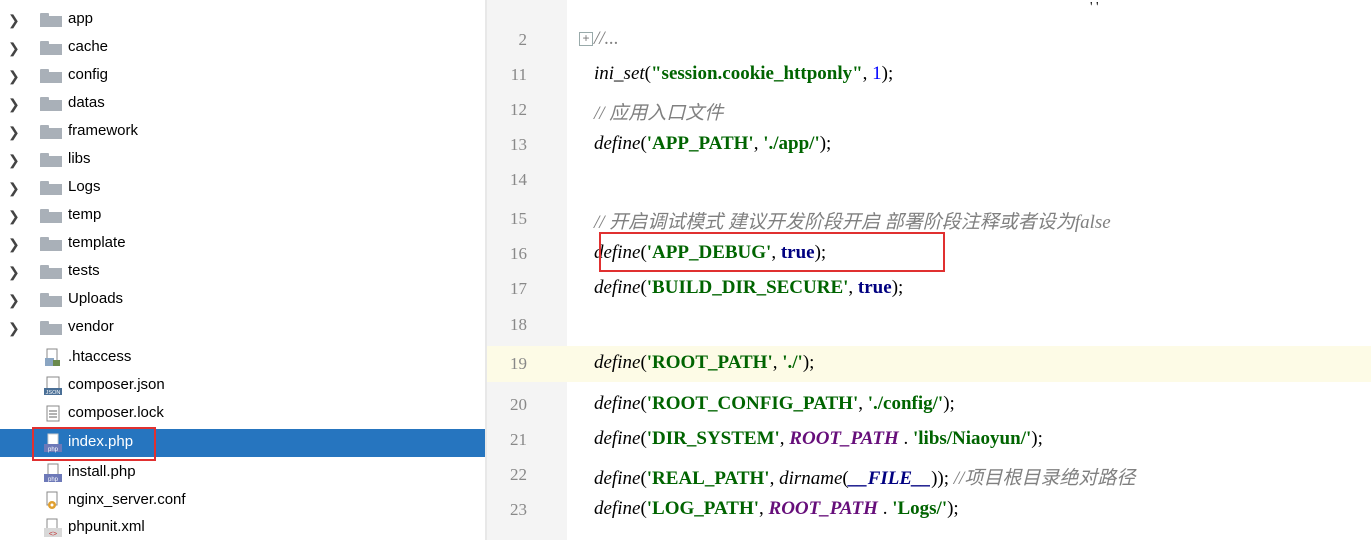 The height and width of the screenshot is (542, 1371). Describe the element at coordinates (242, 473) in the screenshot. I see `tree-file-install-php: php install.php` at that location.